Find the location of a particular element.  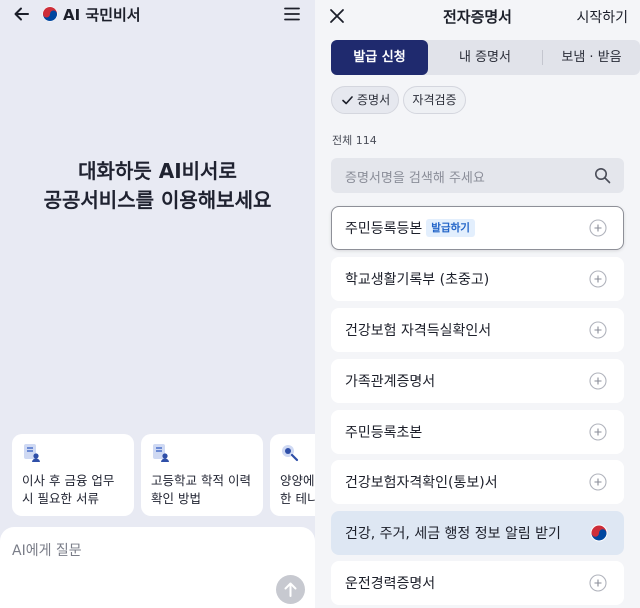

search-icon is located at coordinates (602, 175).